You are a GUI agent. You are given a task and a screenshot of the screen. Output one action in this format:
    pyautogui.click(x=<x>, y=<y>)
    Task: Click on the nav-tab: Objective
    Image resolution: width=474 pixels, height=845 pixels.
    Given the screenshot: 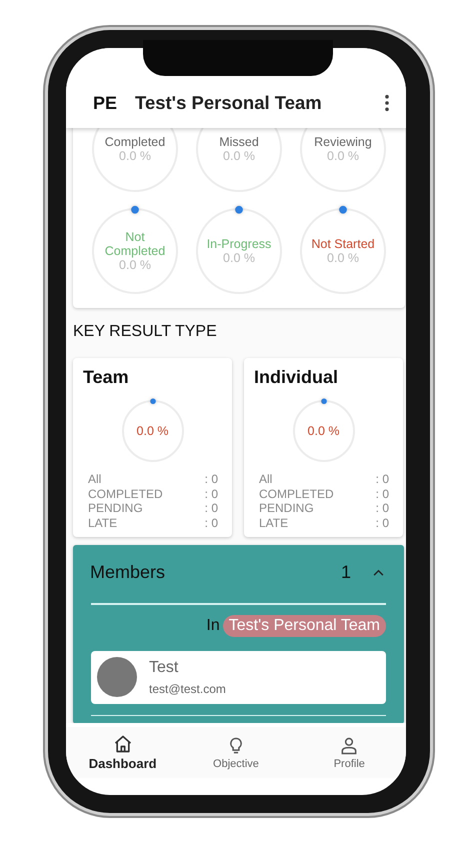 What is the action you would take?
    pyautogui.click(x=235, y=752)
    